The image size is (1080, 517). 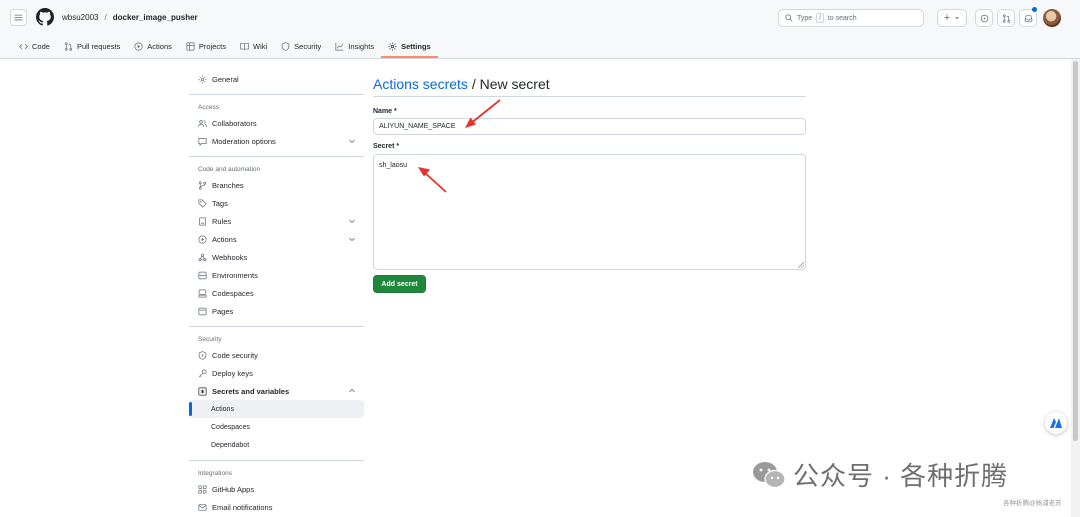 I want to click on tab-settings: Settings, so click(x=409, y=47).